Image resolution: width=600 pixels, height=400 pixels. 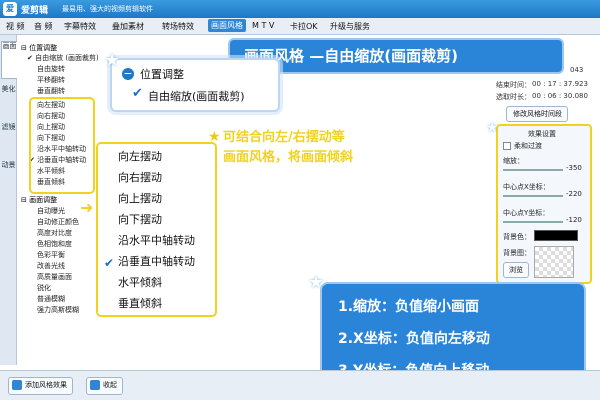 What do you see at coordinates (560, 96) in the screenshot?
I see `pick-duration-value: 00 : 06 : 30.080` at bounding box center [560, 96].